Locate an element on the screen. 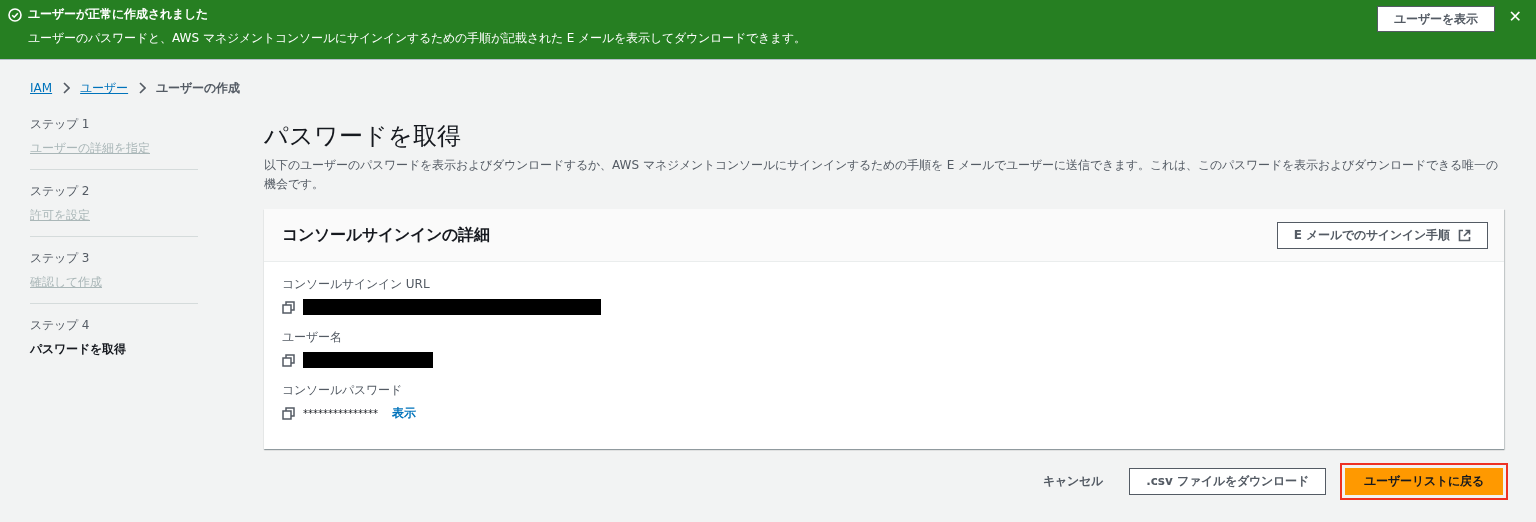 This screenshot has height=522, width=1536. breadcrumb-link: ユーザー is located at coordinates (104, 88).